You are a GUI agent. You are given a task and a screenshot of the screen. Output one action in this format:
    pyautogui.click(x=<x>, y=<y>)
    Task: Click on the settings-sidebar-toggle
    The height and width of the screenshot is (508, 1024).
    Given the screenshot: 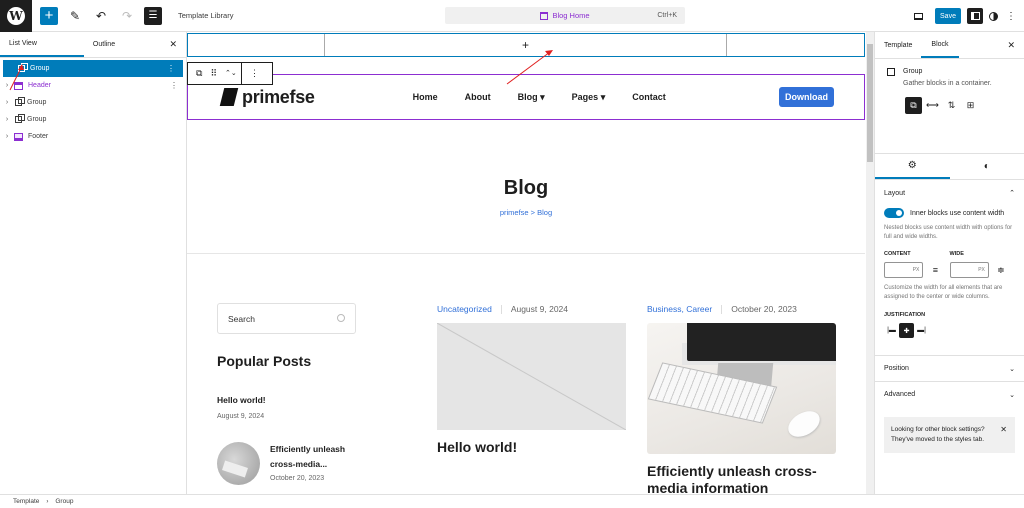 What is the action you would take?
    pyautogui.click(x=975, y=16)
    